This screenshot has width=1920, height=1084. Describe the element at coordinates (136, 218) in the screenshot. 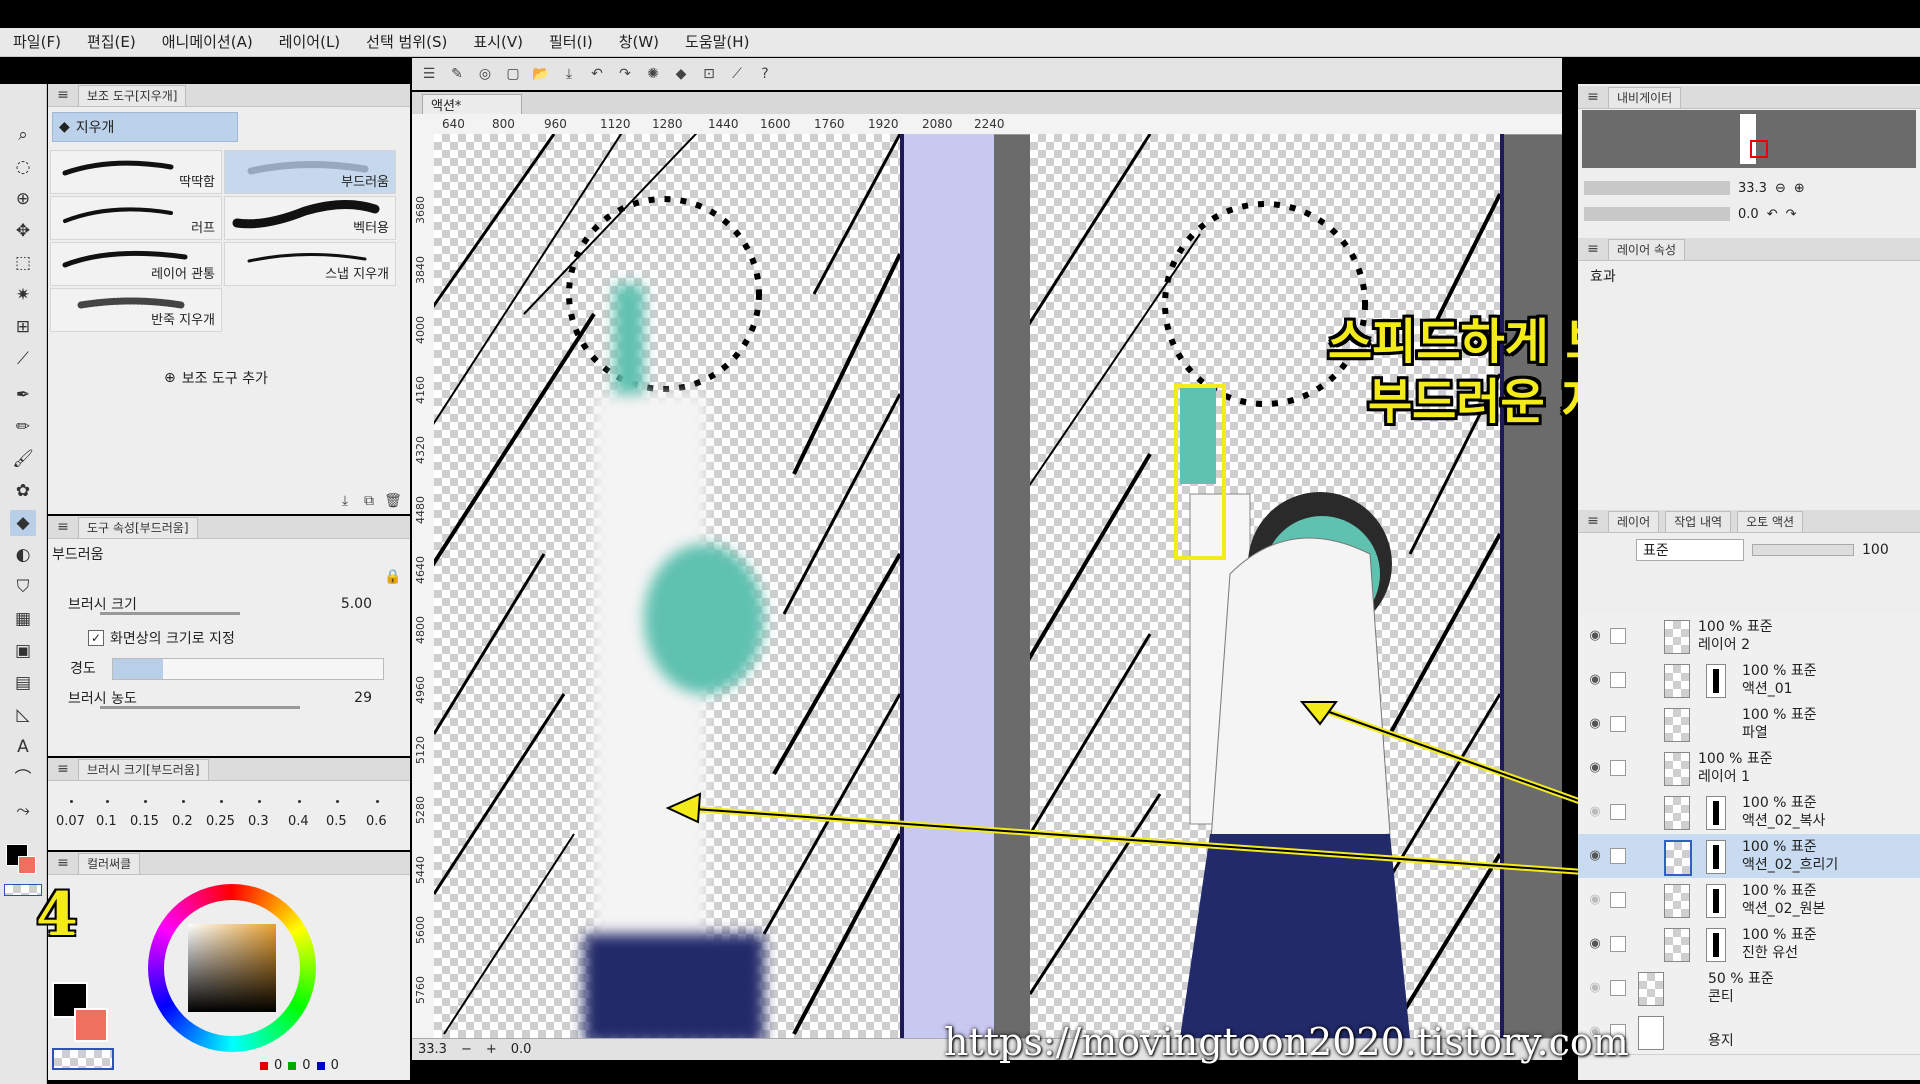

I see `brush-rough: 러프` at that location.